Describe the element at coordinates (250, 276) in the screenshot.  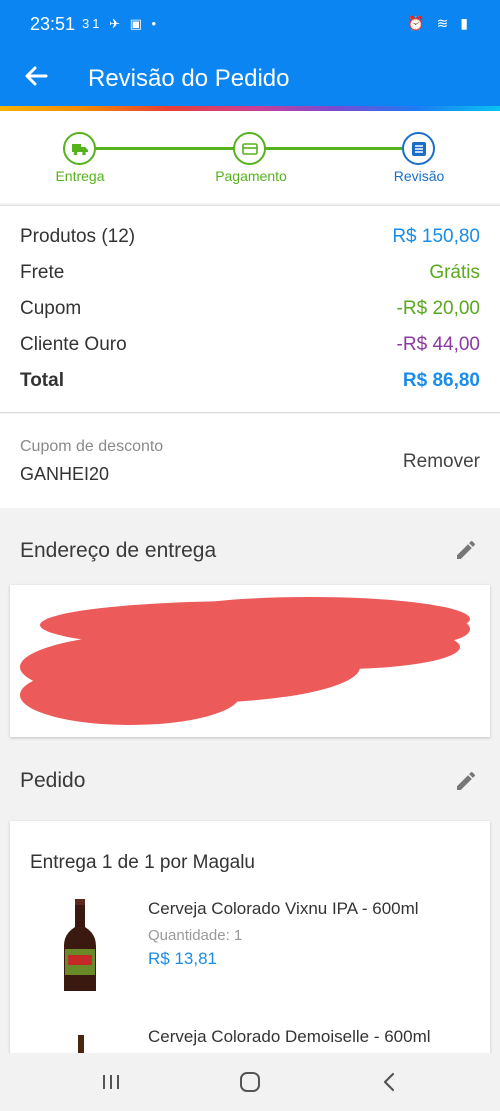
I see `summary-row-shipping: Frete Grátis` at that location.